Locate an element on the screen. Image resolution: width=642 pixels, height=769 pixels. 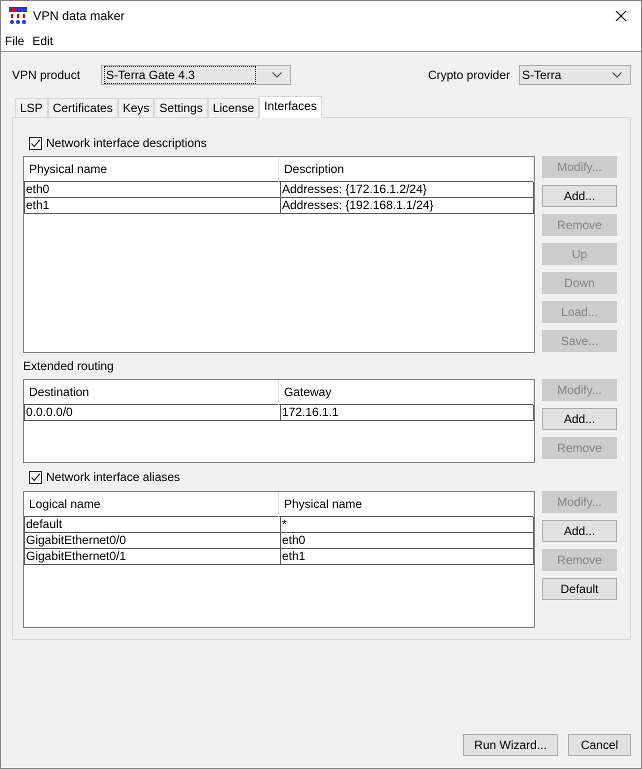
table-cell: Addresses: {192.168.1.1/24} is located at coordinates (406, 205).